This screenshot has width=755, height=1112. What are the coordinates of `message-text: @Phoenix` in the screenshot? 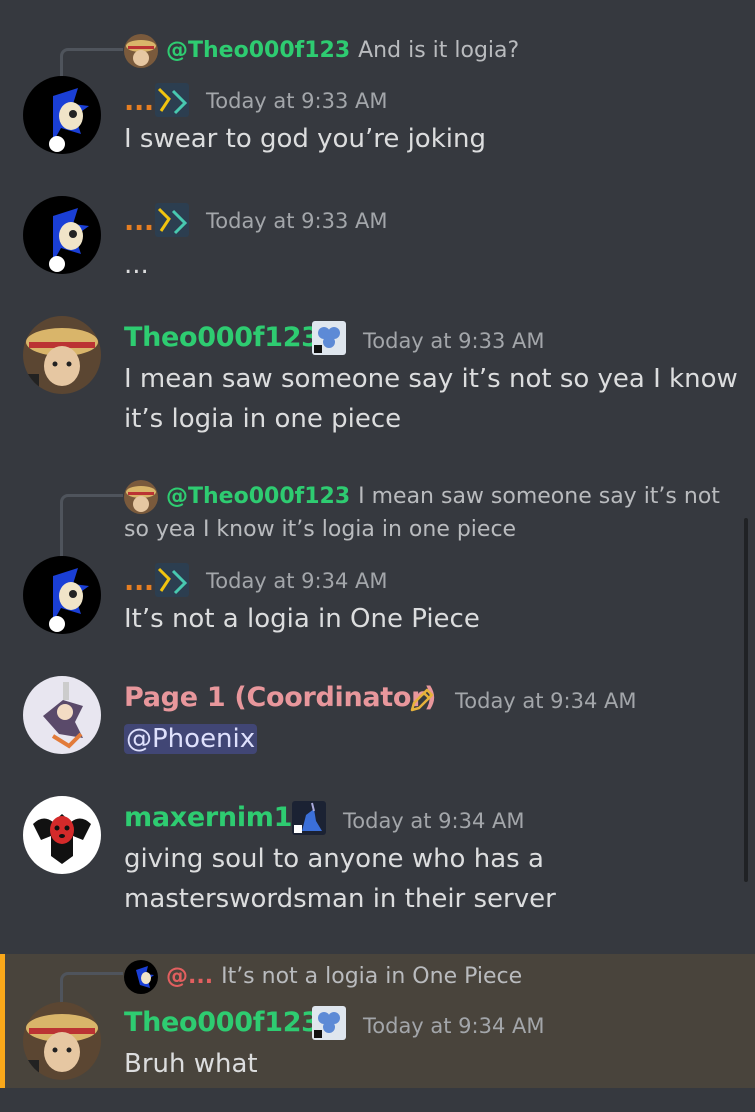 It's located at (191, 739).